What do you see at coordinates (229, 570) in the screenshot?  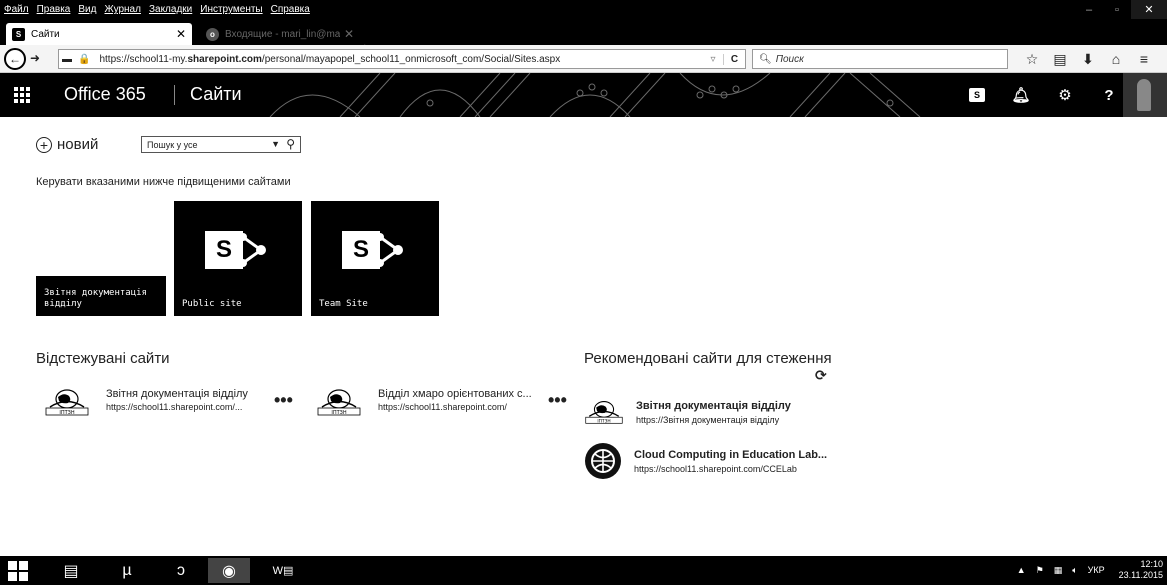 I see `firefox-icon: ◉` at bounding box center [229, 570].